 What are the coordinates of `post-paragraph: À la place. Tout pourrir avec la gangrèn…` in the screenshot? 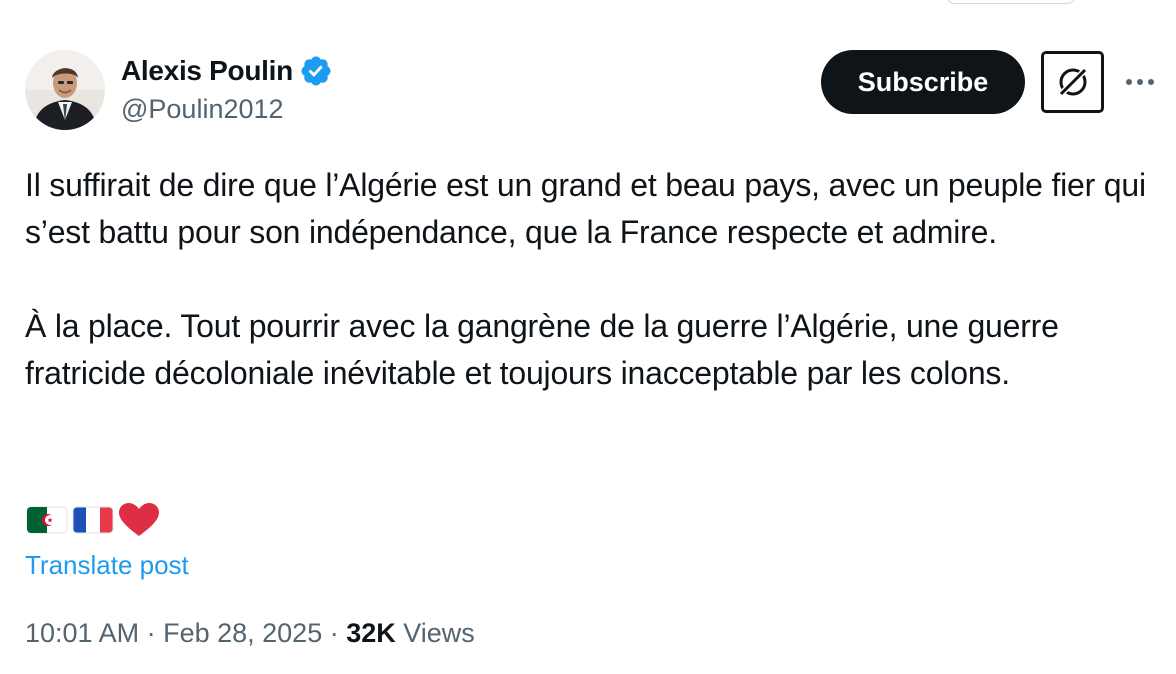 It's located at (542, 349).